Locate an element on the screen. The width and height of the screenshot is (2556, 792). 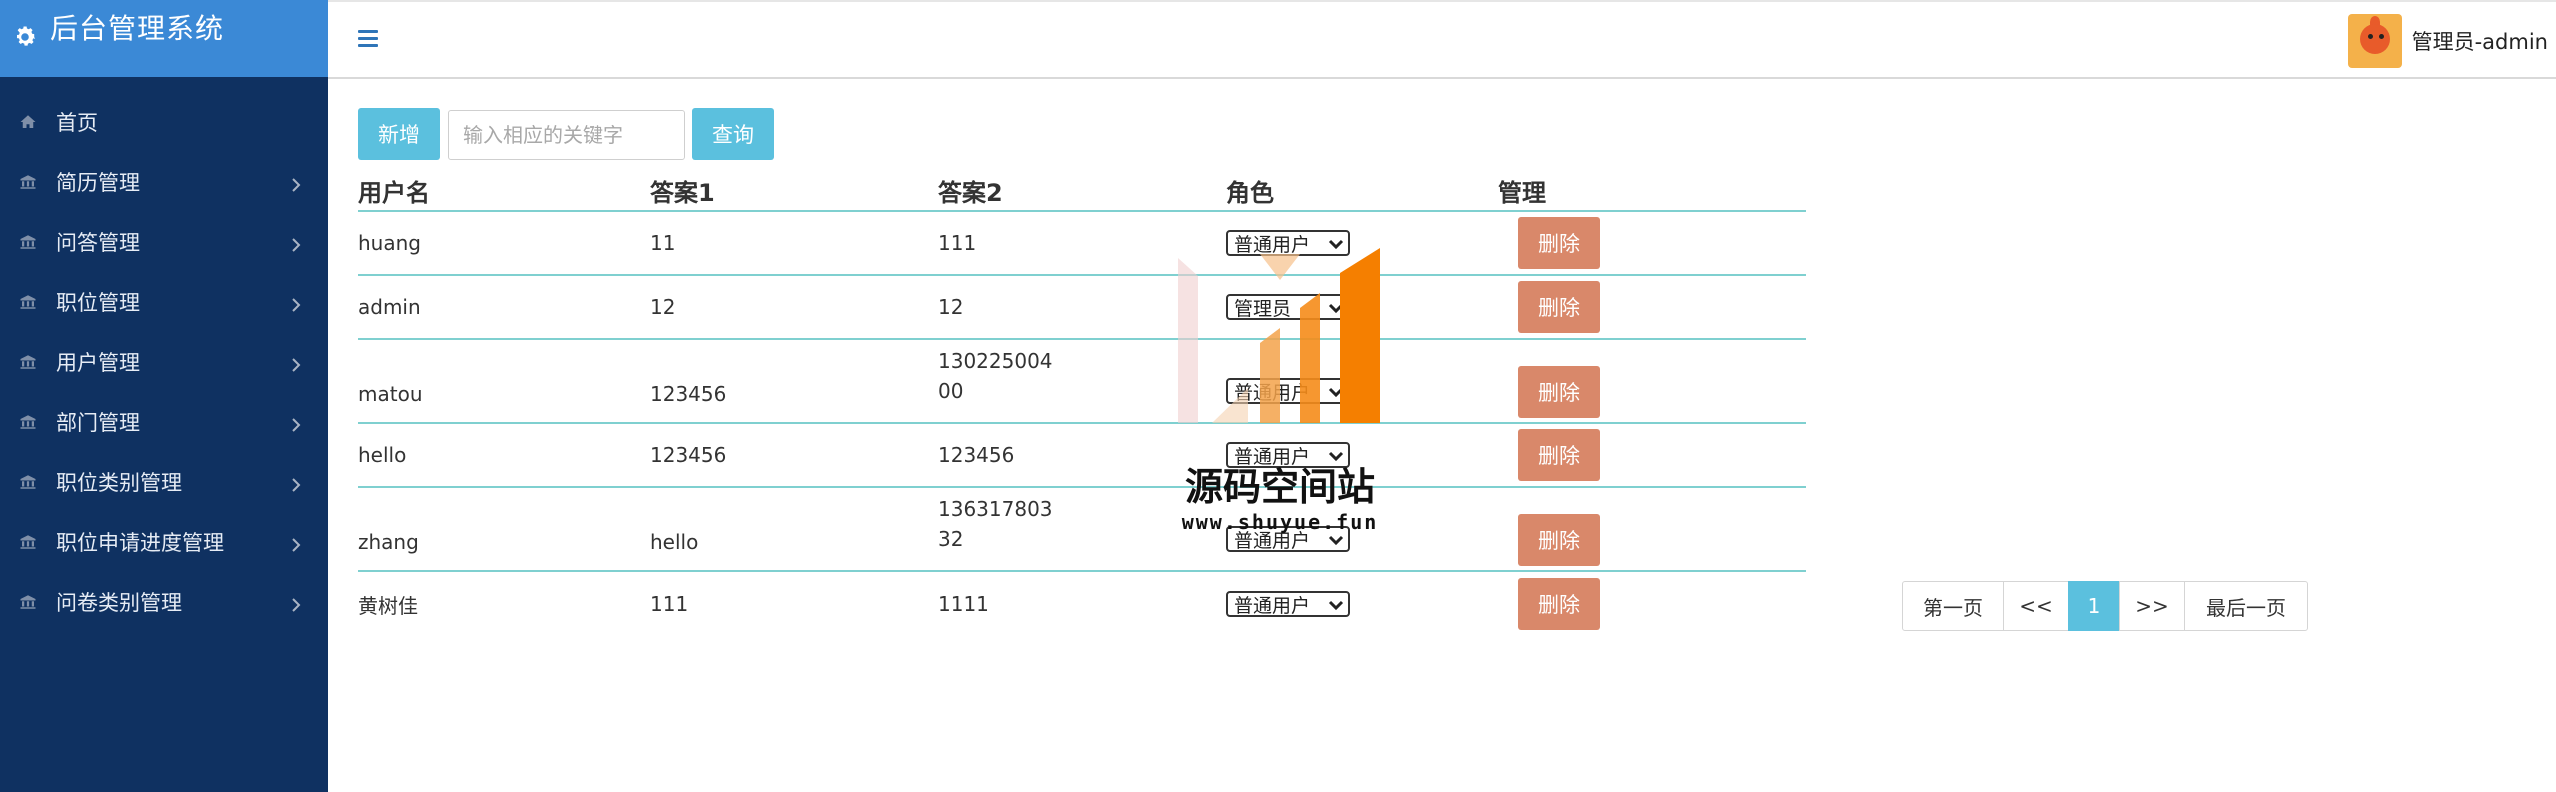
cell-username: admin is located at coordinates (389, 307).